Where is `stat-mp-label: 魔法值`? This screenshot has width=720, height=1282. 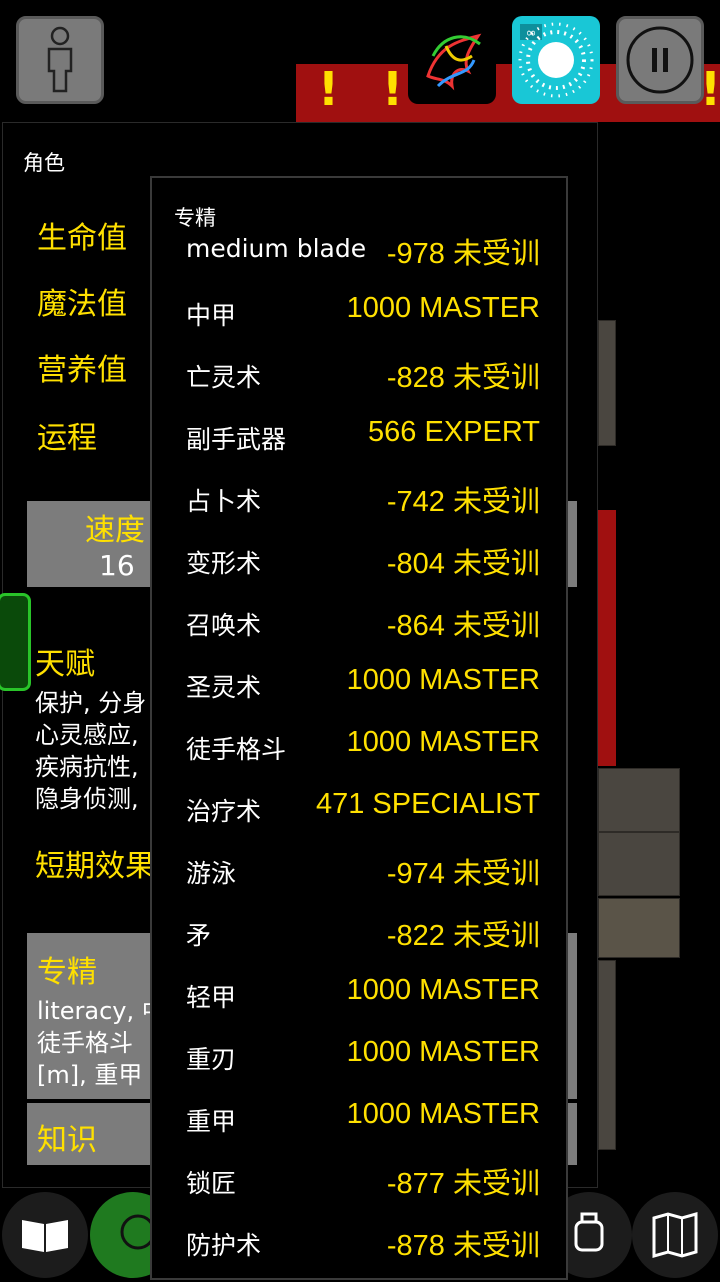
stat-mp-label: 魔法值 is located at coordinates (82, 304).